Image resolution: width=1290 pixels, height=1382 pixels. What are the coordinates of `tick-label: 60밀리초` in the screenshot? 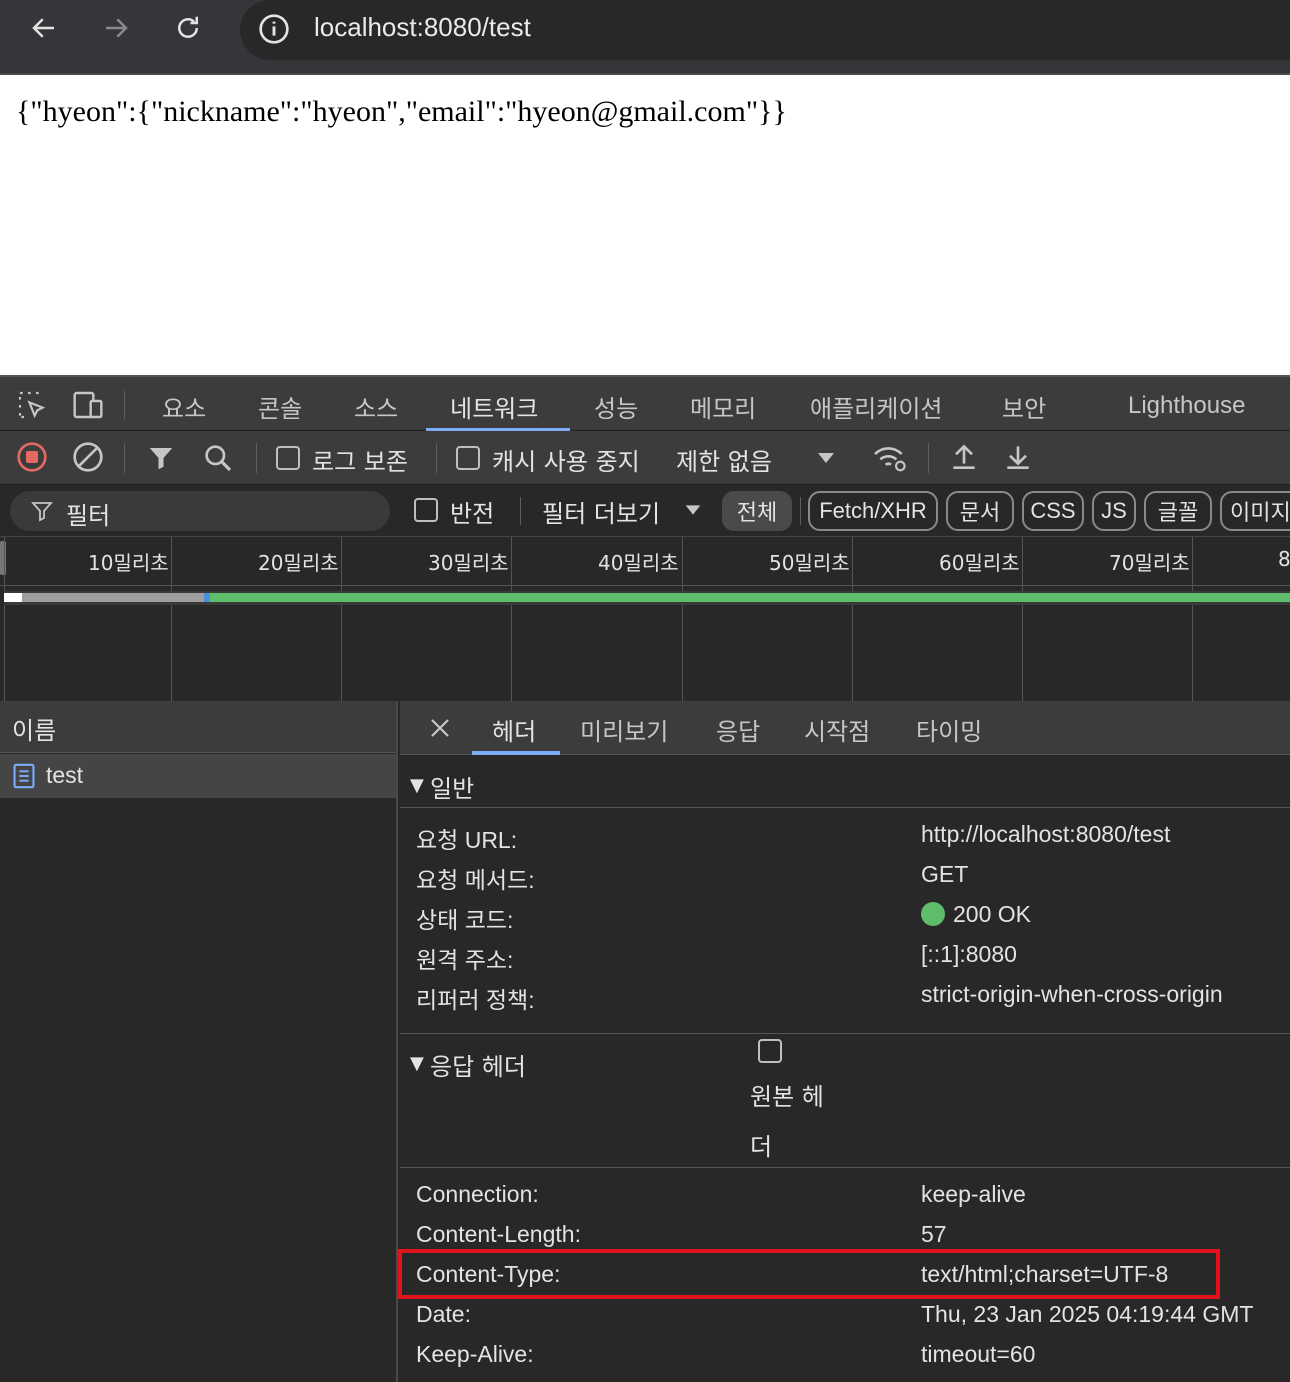 It's located at (979, 563).